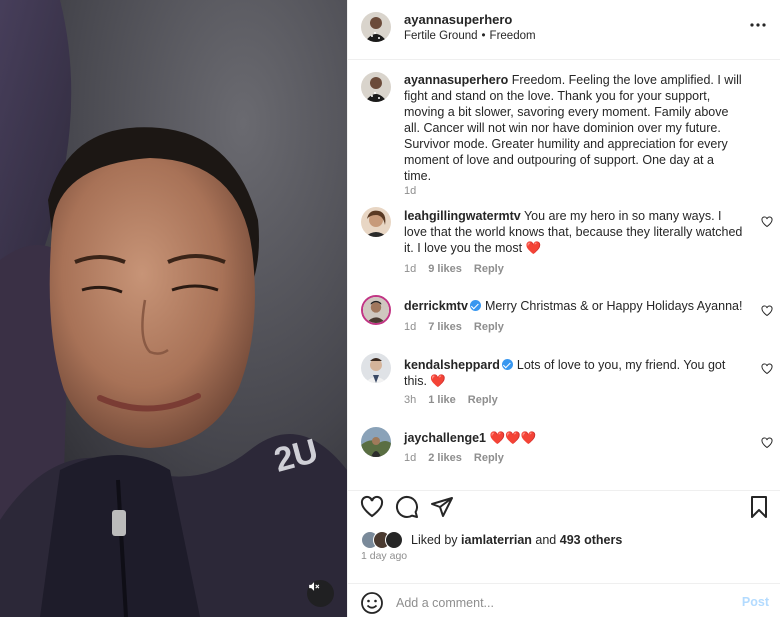 Image resolution: width=780 pixels, height=617 pixels. I want to click on post-comment-button: Post, so click(755, 602).